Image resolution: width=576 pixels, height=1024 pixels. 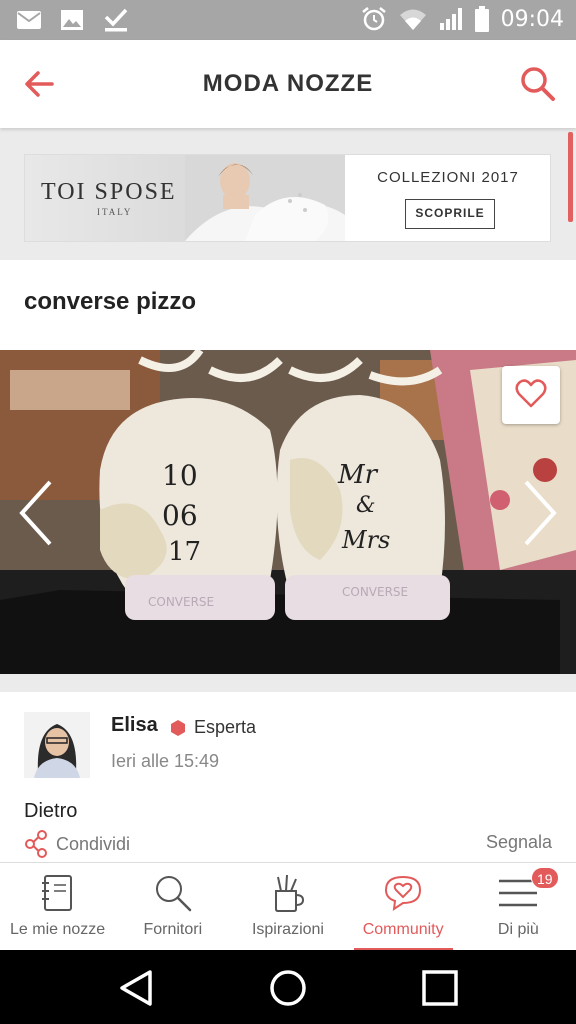 I want to click on ad-banner: TOI SPOSE ITALY COLLEZIONI 2017 SCOPRILE, so click(x=287, y=198).